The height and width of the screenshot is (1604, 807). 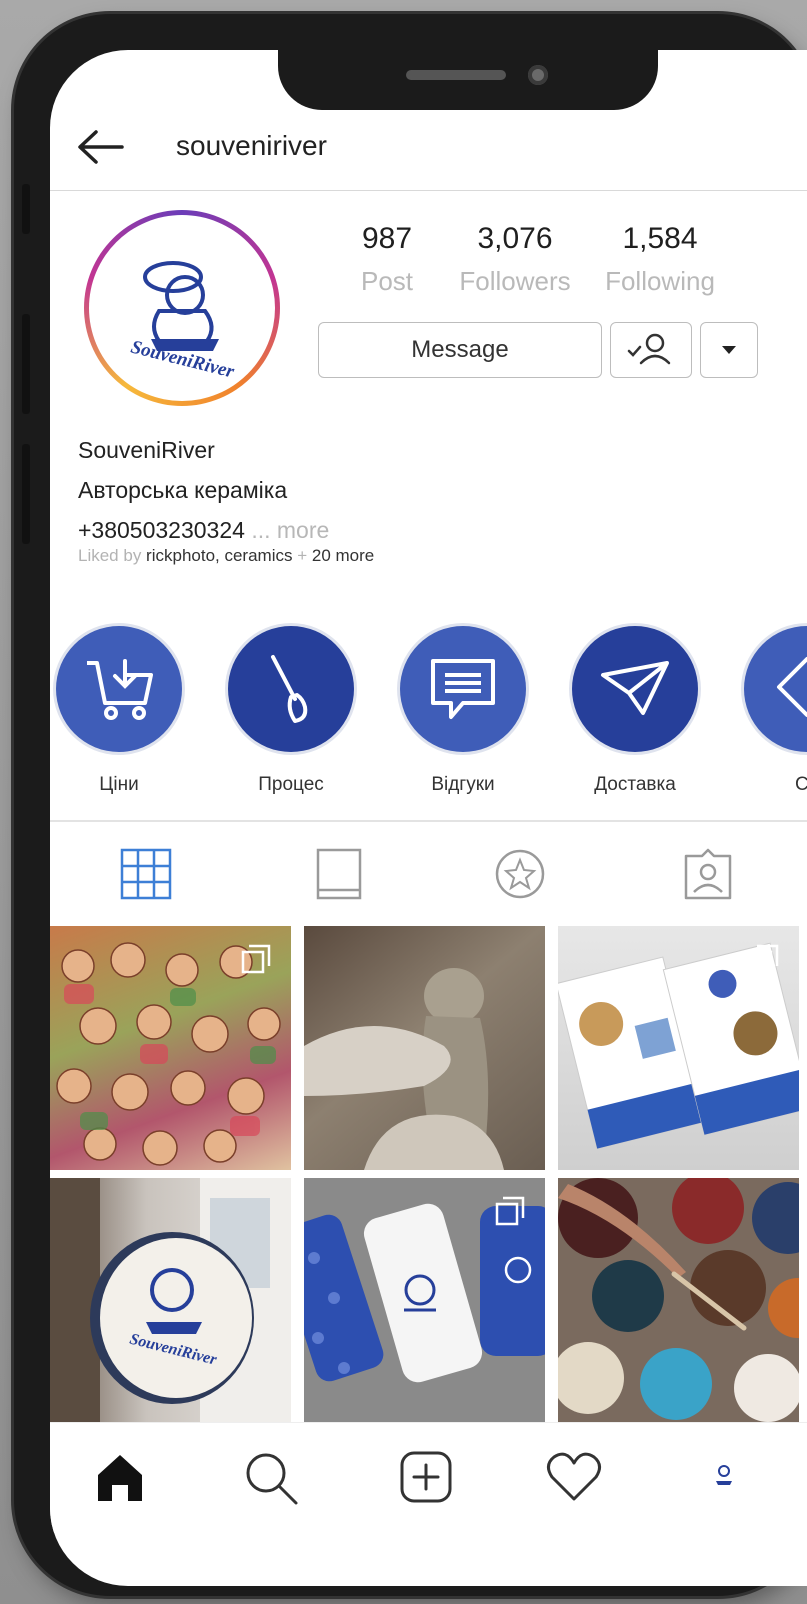 I want to click on liked-by-users: rickphoto, ceramics, so click(x=219, y=555).